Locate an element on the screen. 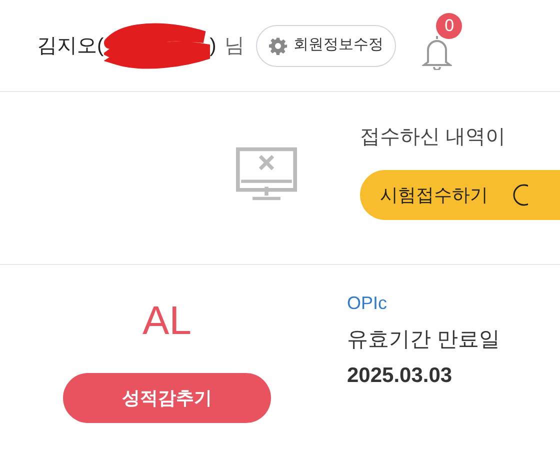  notification-badge: 0 is located at coordinates (449, 25).